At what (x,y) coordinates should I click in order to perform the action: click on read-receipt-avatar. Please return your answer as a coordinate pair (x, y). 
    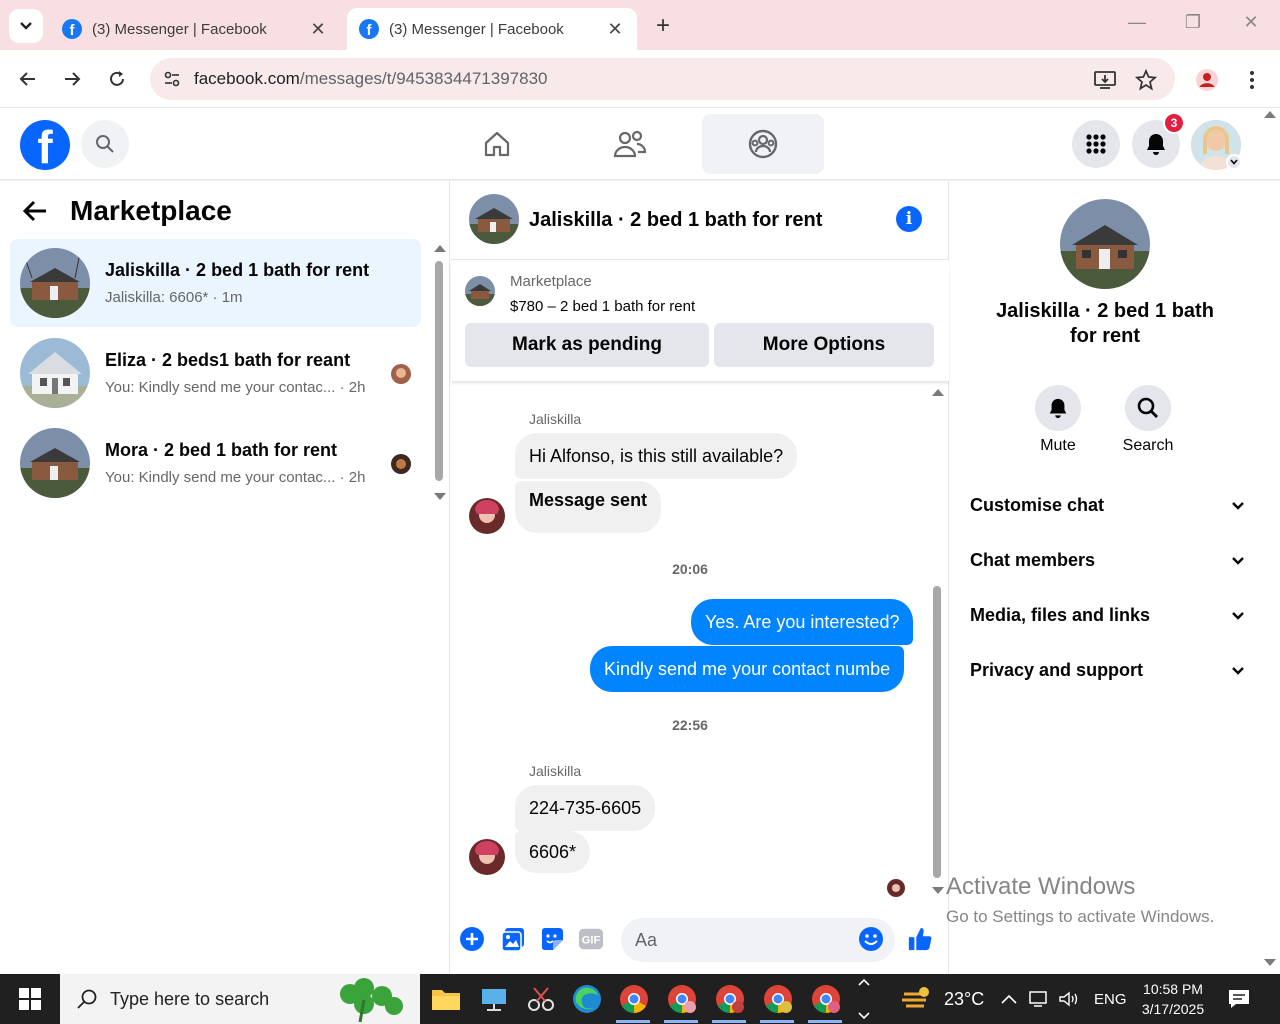
    Looking at the image, I should click on (896, 888).